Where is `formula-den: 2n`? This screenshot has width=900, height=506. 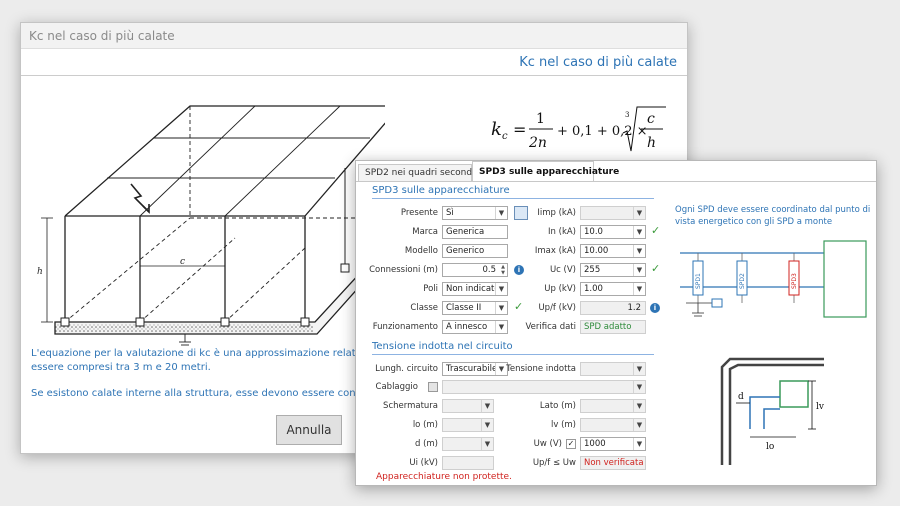
formula-den: 2n is located at coordinates (537, 143).